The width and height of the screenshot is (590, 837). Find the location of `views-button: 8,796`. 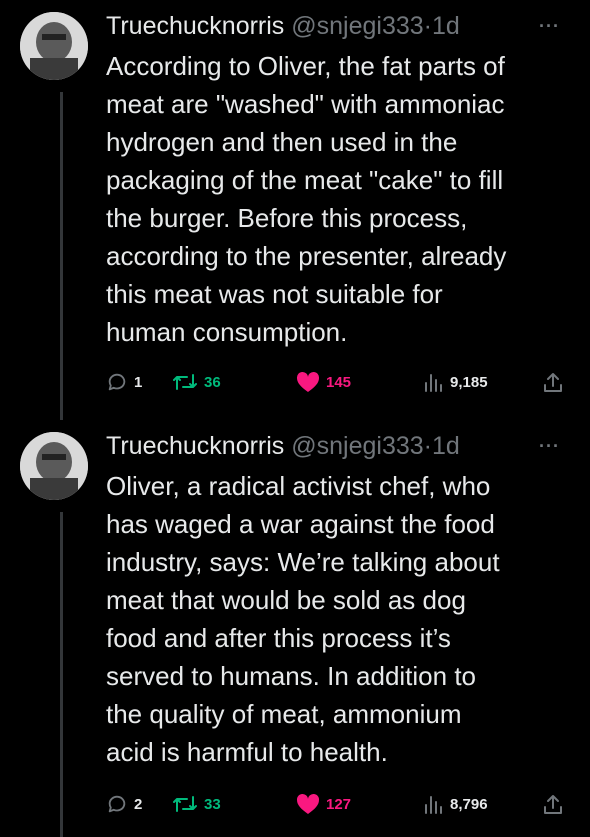

views-button: 8,796 is located at coordinates (456, 804).